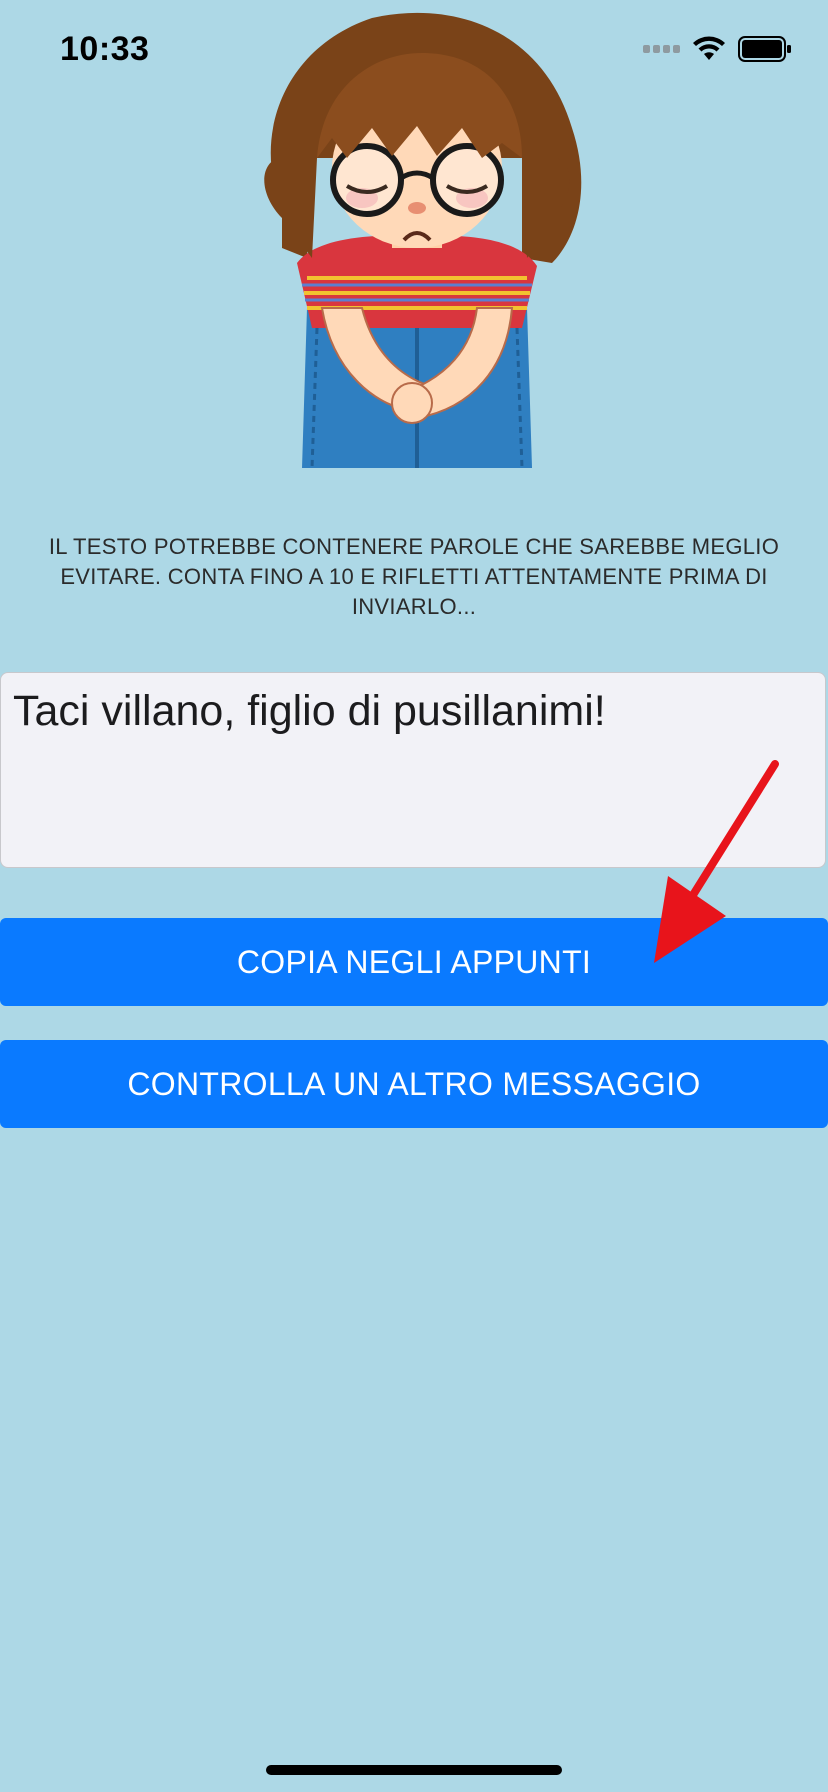  Describe the element at coordinates (414, 1770) in the screenshot. I see `home-indicator` at that location.